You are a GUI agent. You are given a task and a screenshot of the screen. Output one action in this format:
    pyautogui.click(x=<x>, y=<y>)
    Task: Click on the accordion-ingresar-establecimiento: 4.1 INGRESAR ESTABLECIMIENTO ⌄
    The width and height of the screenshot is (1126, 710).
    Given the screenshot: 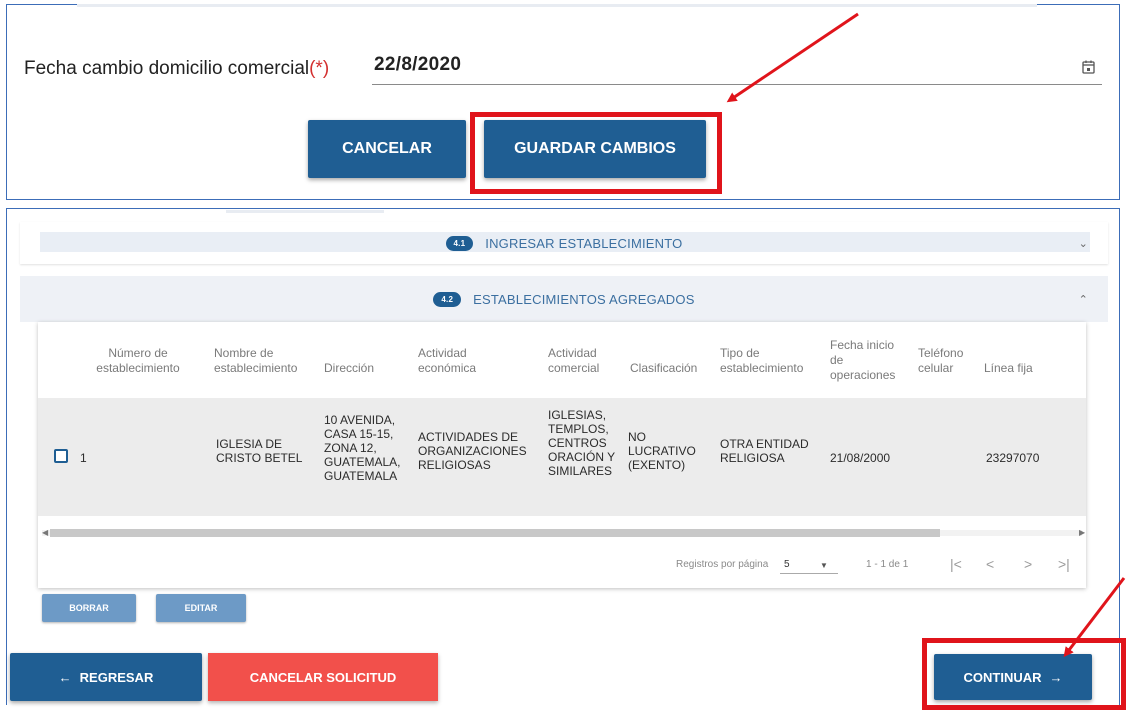 What is the action you would take?
    pyautogui.click(x=564, y=243)
    